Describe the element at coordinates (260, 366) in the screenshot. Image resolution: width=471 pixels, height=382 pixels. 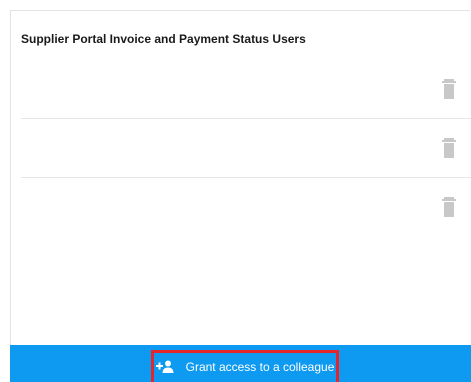
I see `grant-access-label: Grant access to a colleague` at that location.